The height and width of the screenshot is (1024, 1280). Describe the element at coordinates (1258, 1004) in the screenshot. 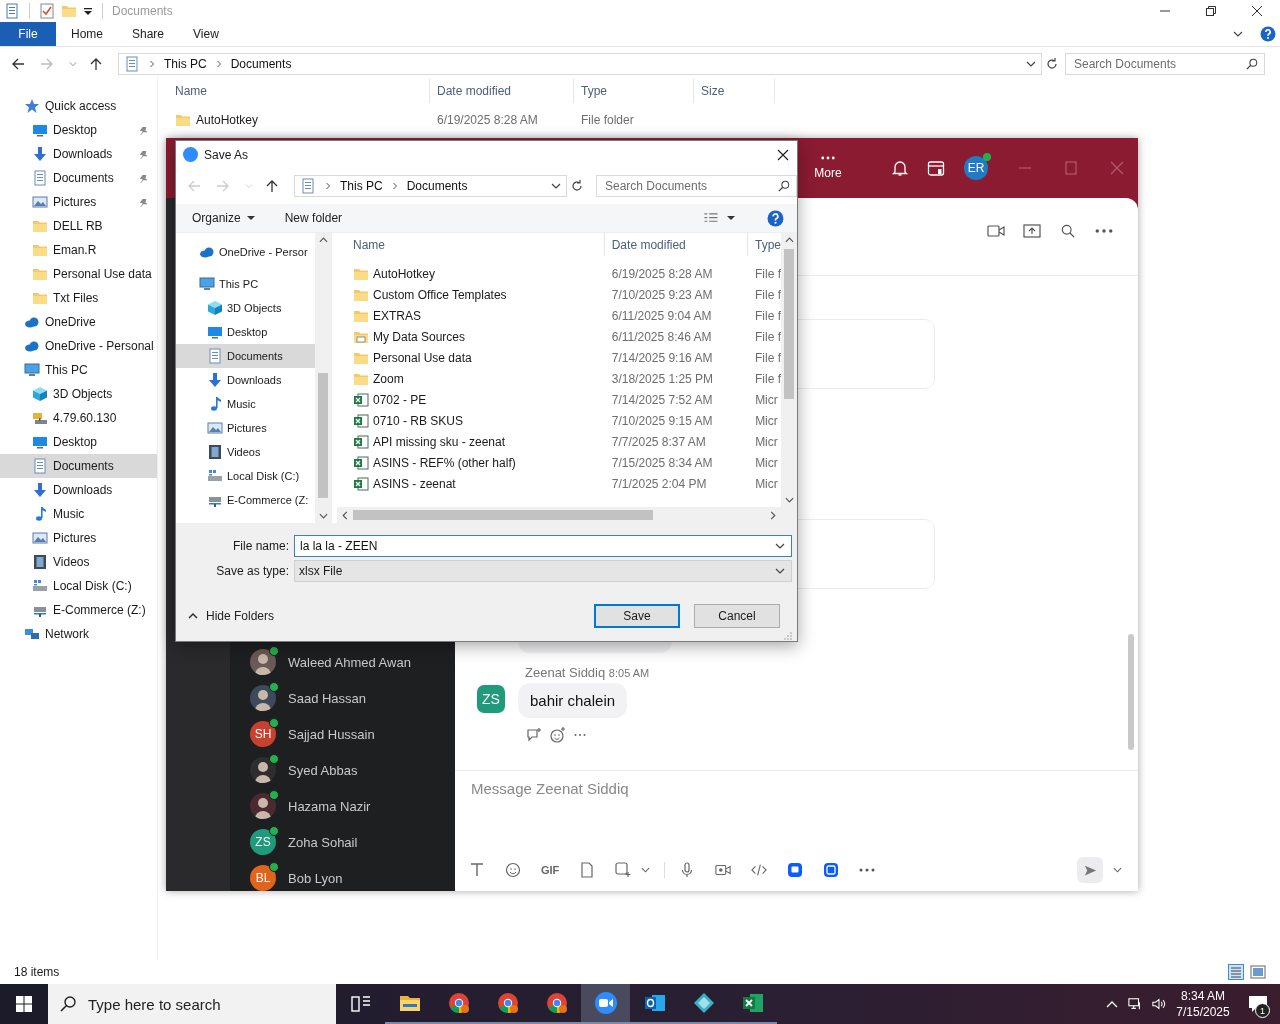

I see `notification-button: 1` at that location.